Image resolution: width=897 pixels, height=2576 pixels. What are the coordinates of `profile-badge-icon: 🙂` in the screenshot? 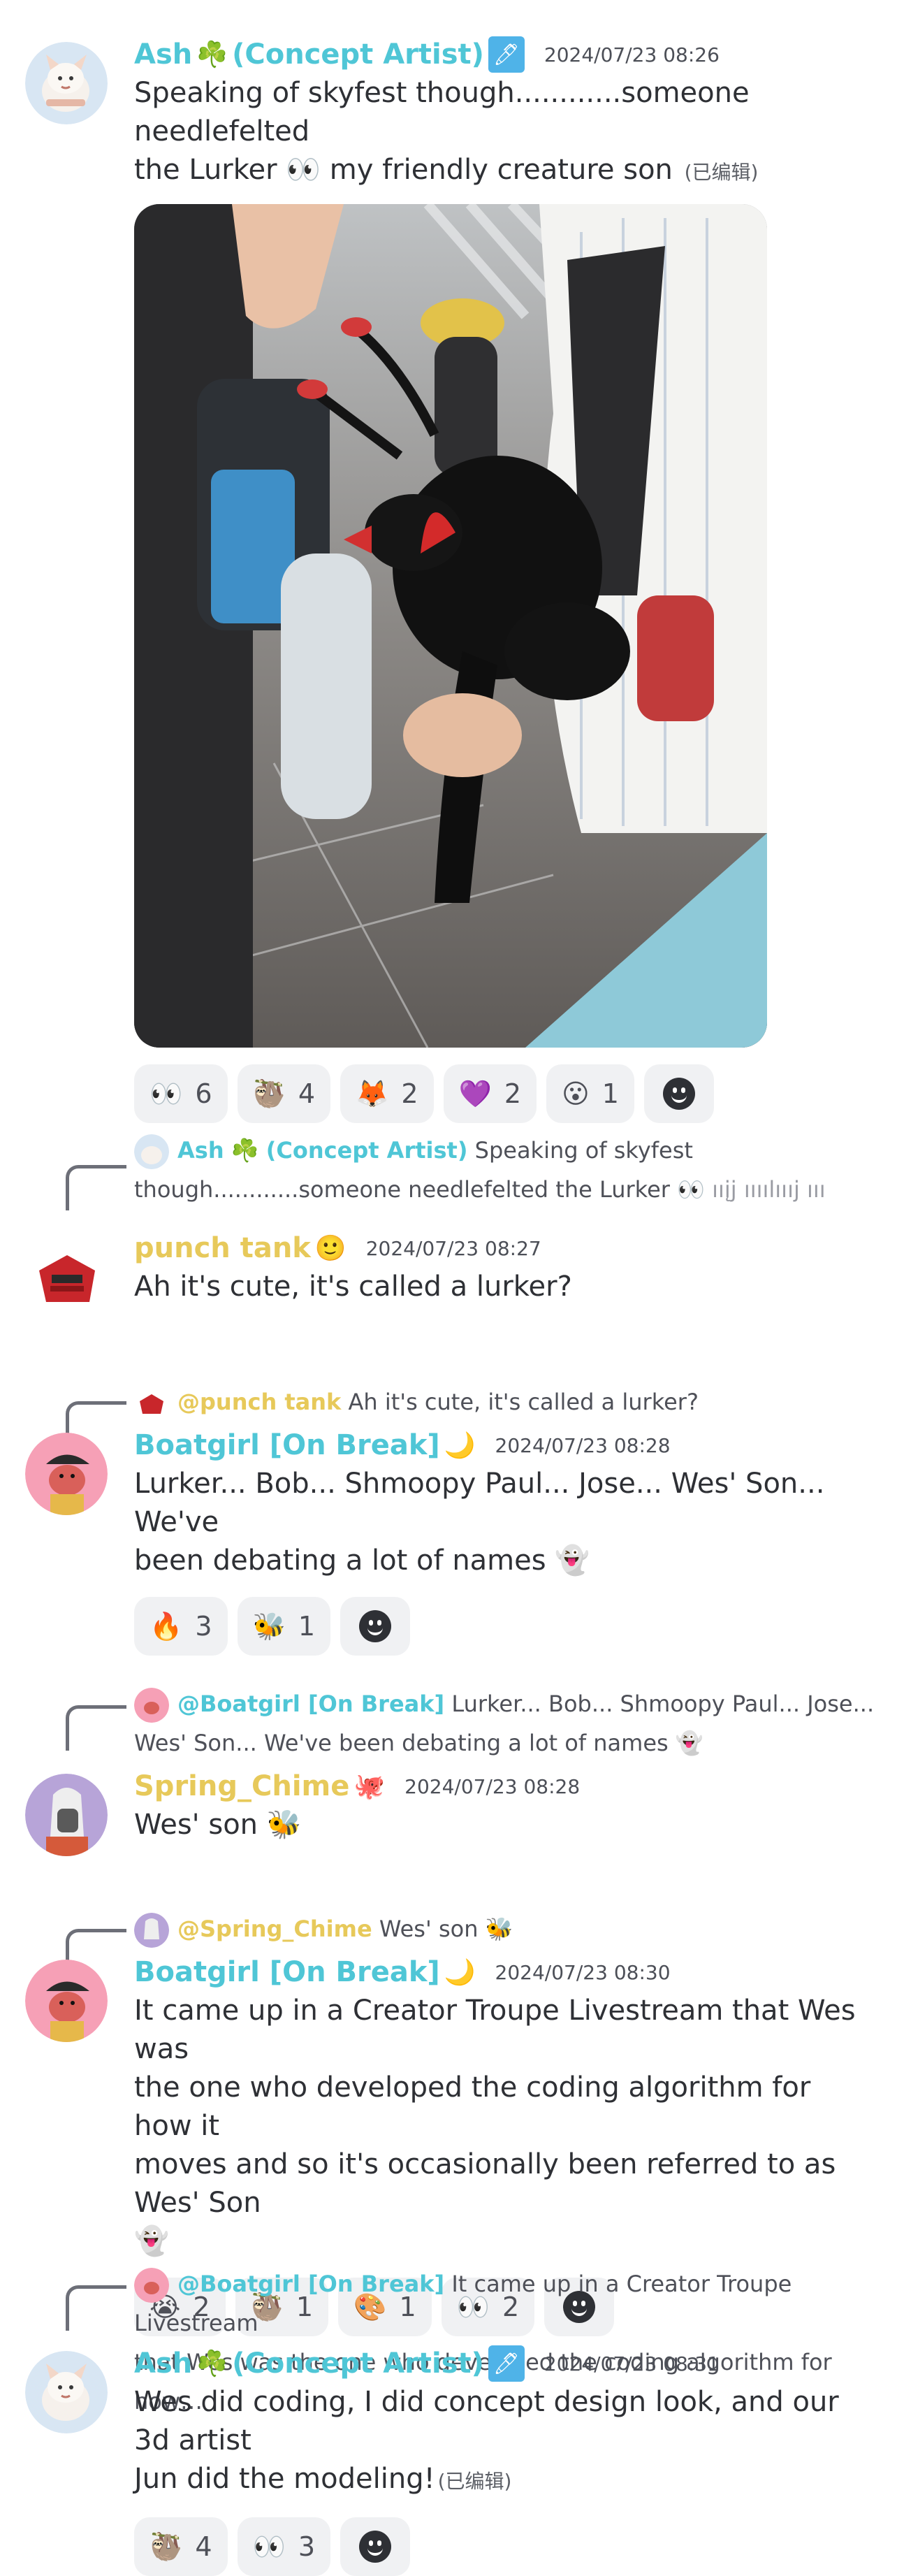 It's located at (330, 1248).